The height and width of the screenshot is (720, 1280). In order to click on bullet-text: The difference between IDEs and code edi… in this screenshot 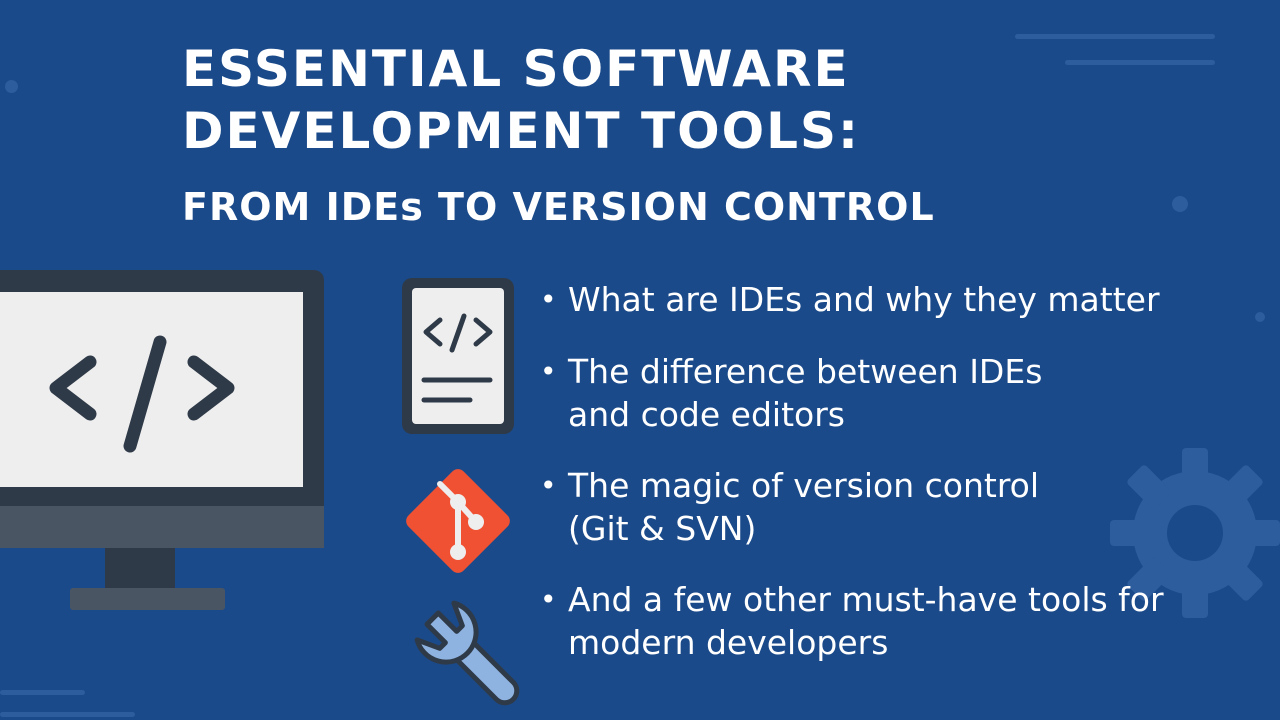, I will do `click(805, 393)`.